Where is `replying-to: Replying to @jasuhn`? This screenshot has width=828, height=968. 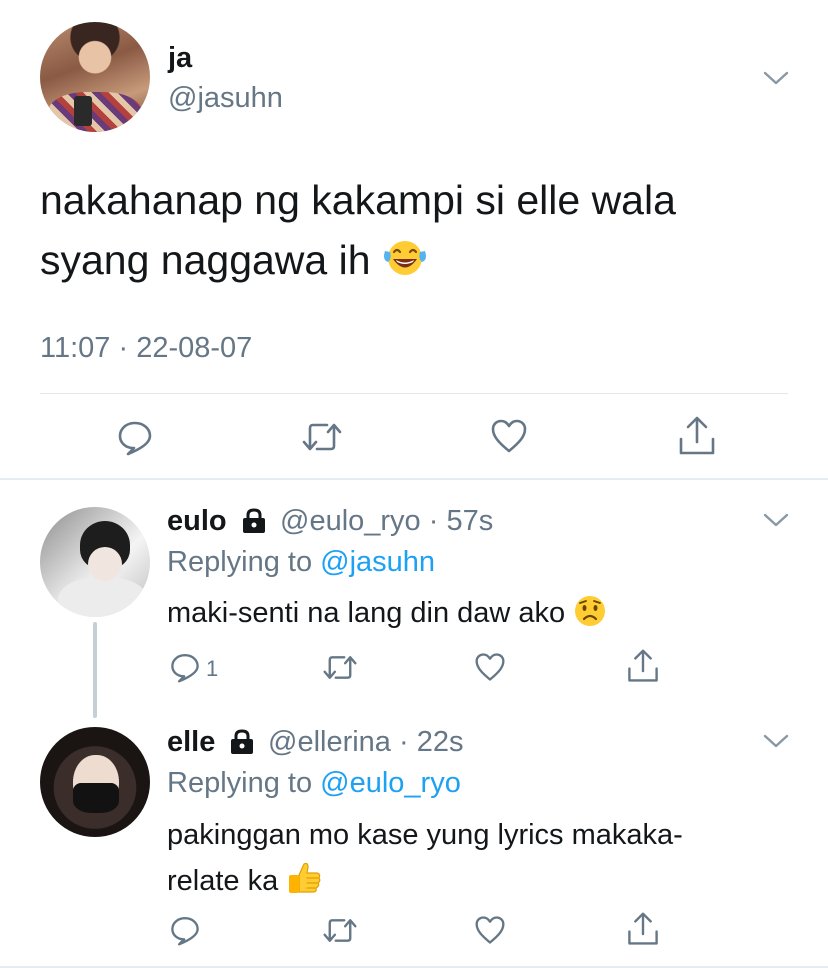 replying-to: Replying to @jasuhn is located at coordinates (301, 562).